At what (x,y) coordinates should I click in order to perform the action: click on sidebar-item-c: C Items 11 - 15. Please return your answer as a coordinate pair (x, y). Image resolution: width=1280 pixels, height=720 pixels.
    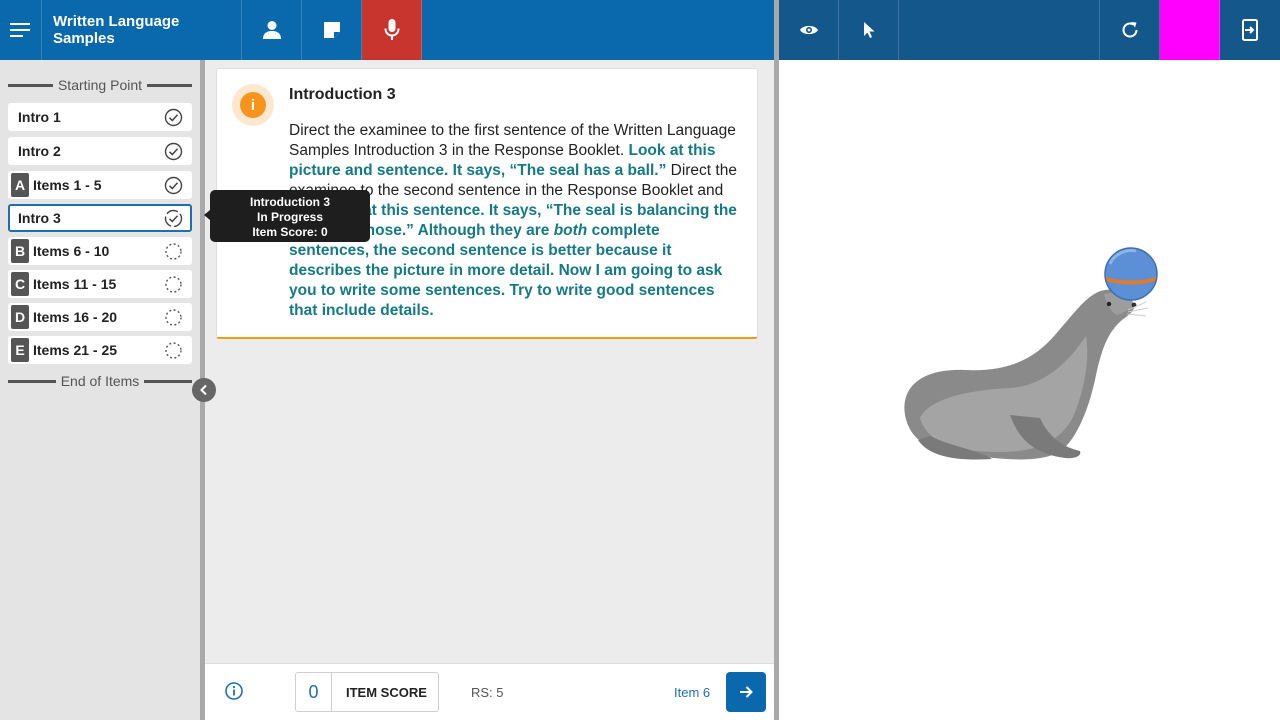
    Looking at the image, I should click on (100, 284).